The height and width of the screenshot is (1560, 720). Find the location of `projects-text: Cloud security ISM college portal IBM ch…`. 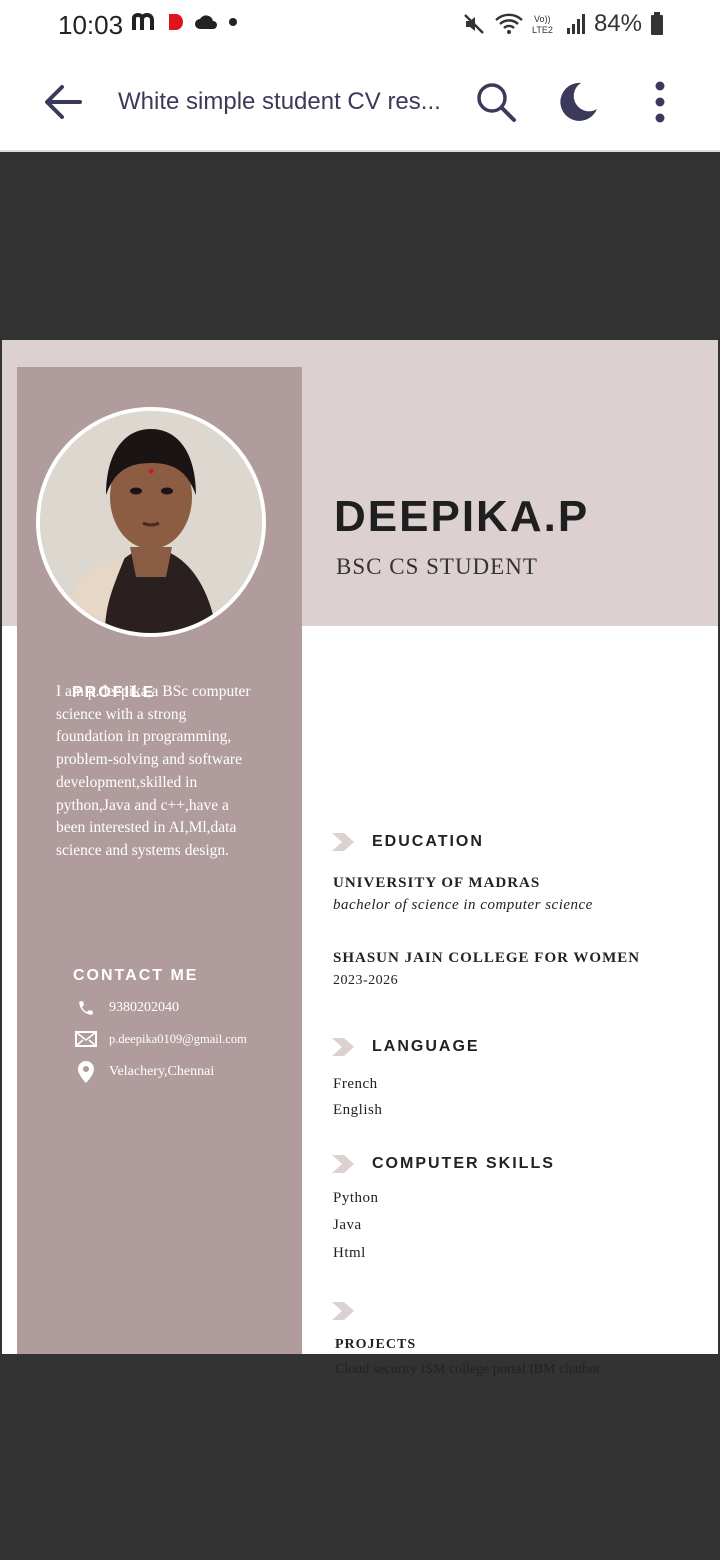

projects-text: Cloud security ISM college portal IBM ch… is located at coordinates (468, 1369).